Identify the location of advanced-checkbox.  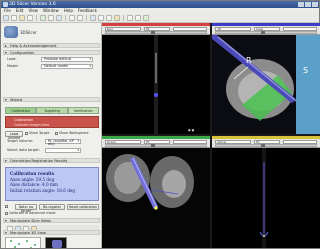
(7, 206).